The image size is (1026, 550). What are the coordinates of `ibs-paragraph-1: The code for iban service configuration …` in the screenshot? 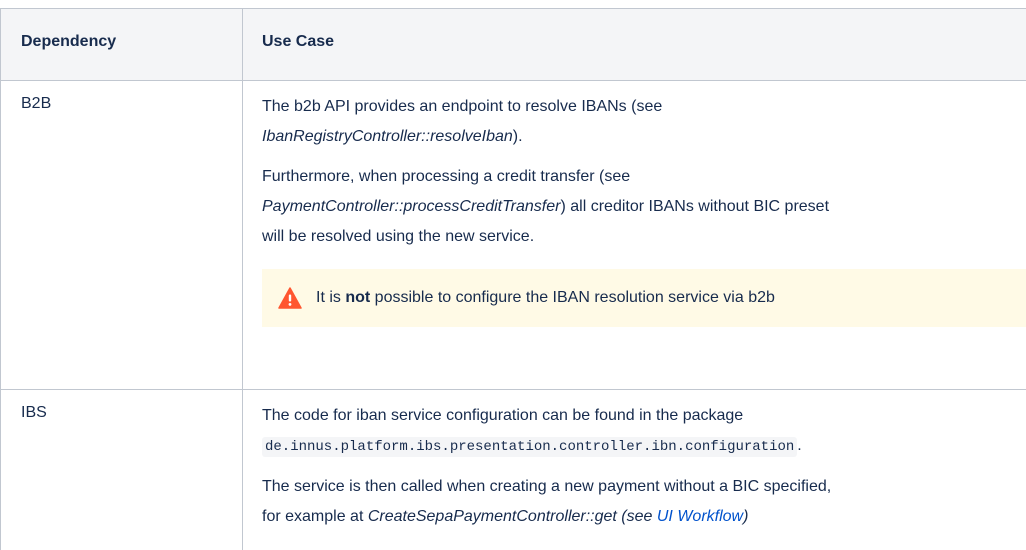 It's located at (644, 431).